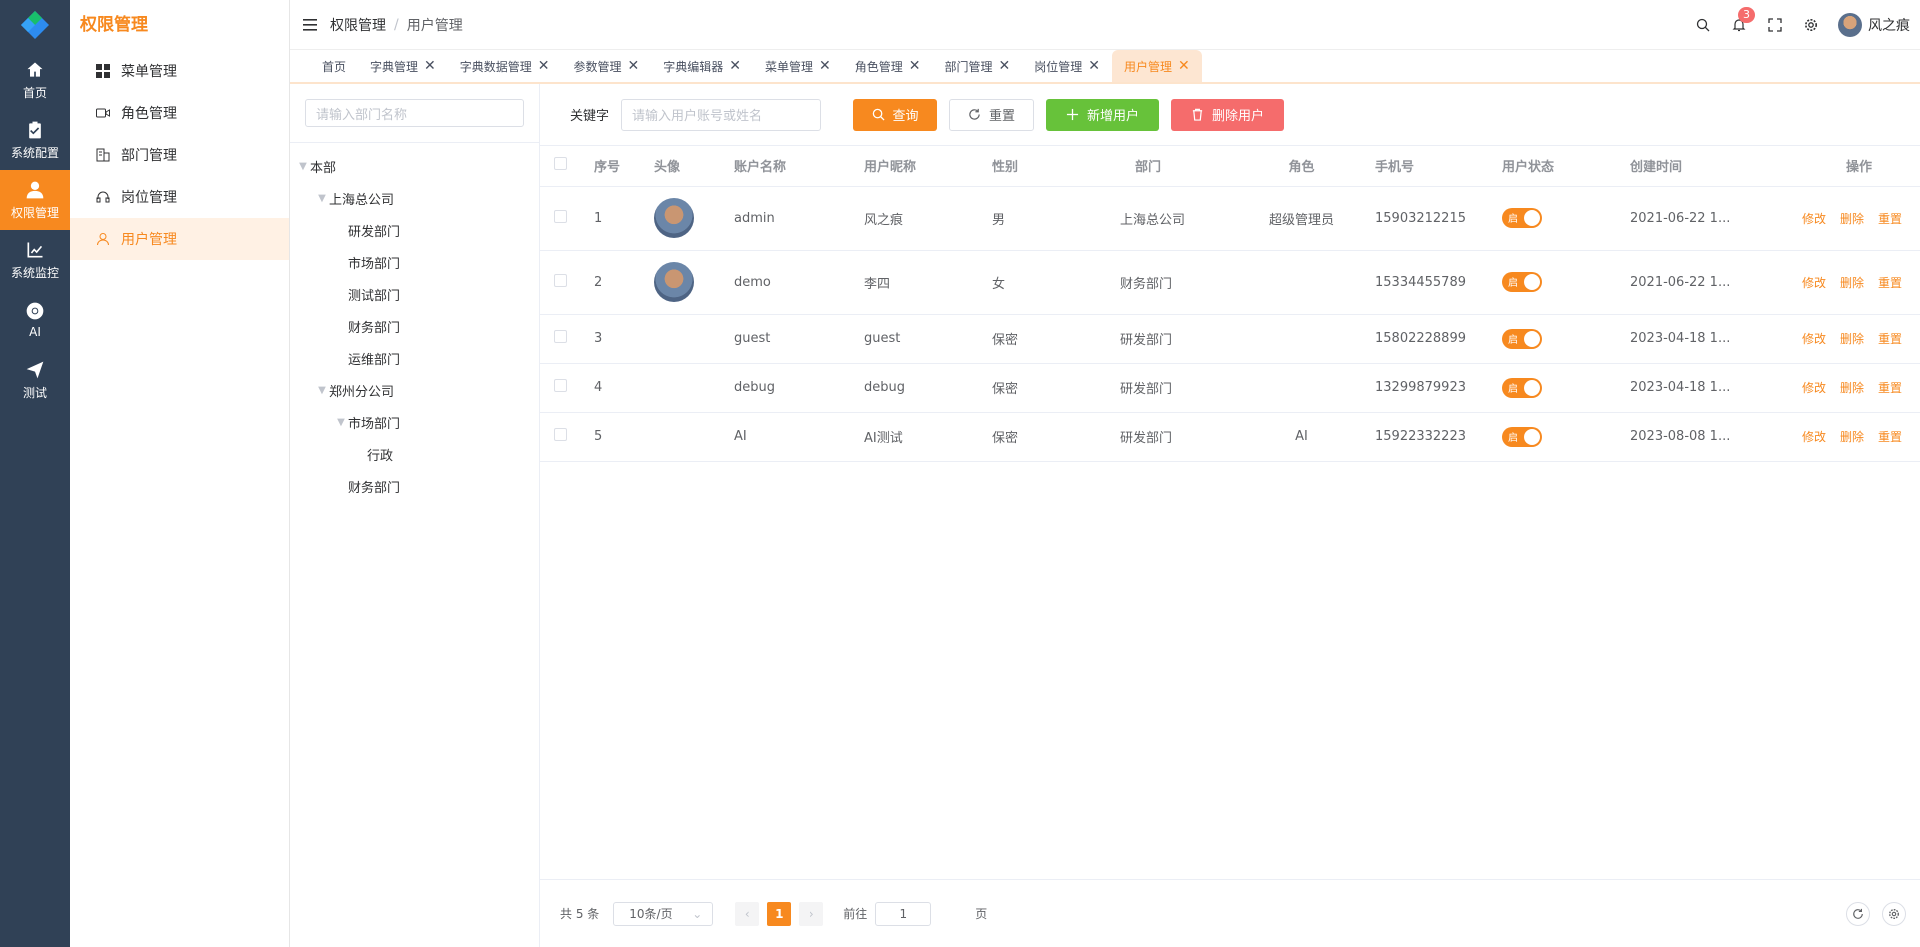 Image resolution: width=1920 pixels, height=947 pixels. I want to click on menu-item-post-management: 岗位管理, so click(179, 197).